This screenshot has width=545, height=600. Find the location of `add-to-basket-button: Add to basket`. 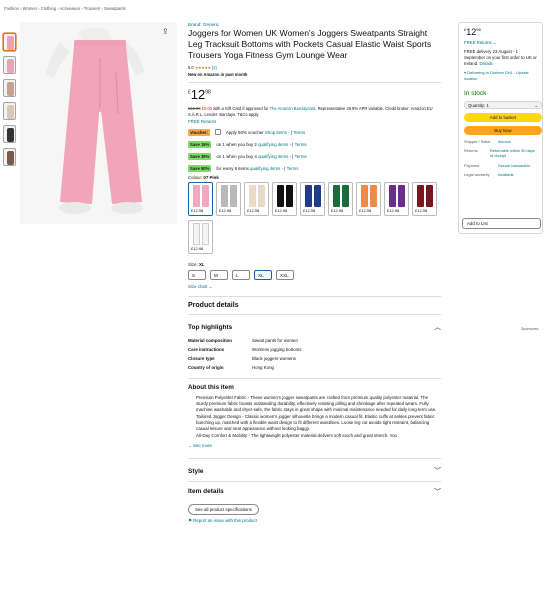

add-to-basket-button: Add to basket is located at coordinates (503, 117).